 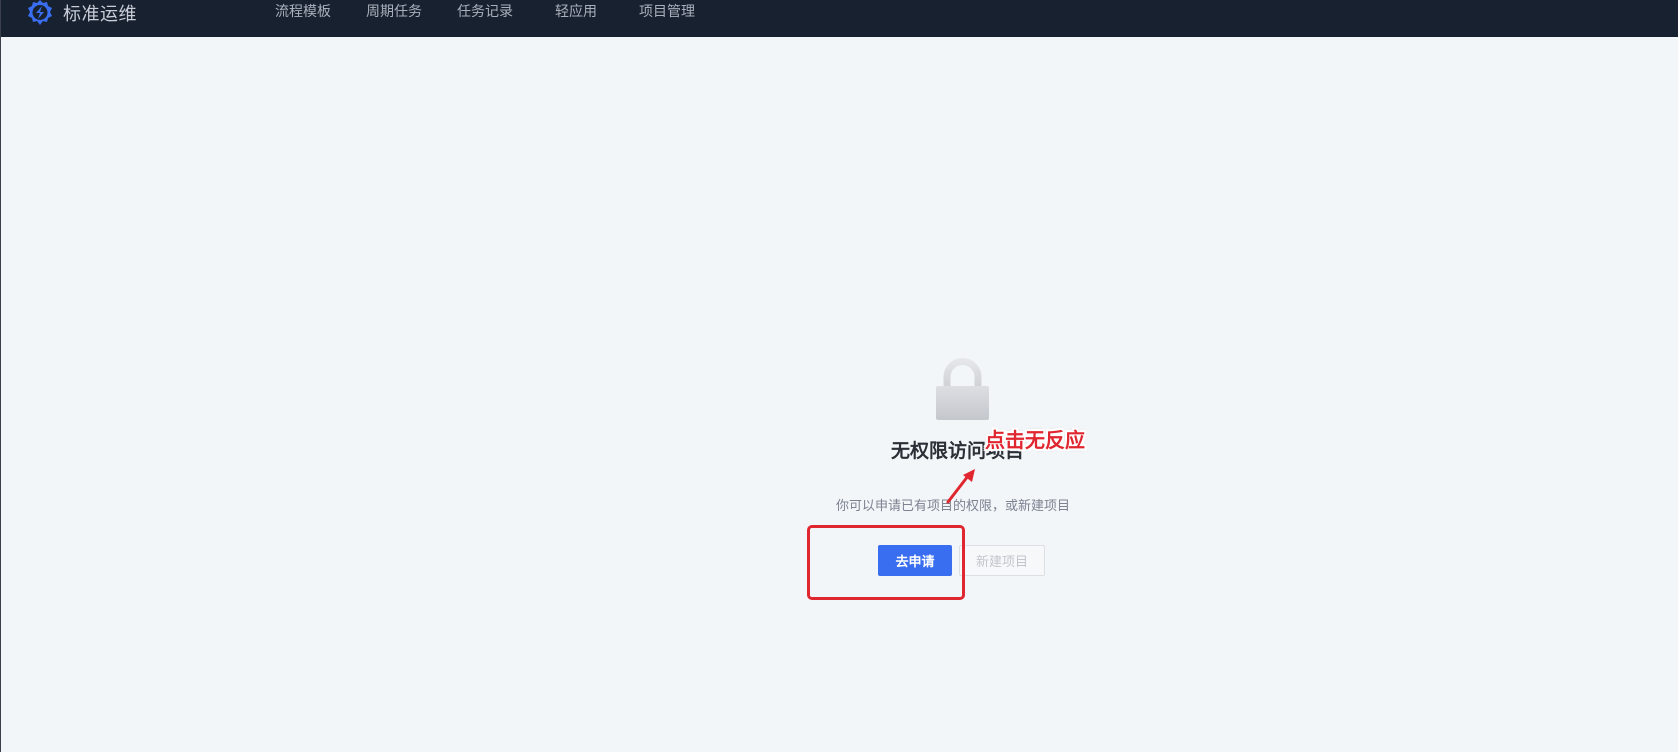 I want to click on brand: 标准运维, so click(x=81, y=13).